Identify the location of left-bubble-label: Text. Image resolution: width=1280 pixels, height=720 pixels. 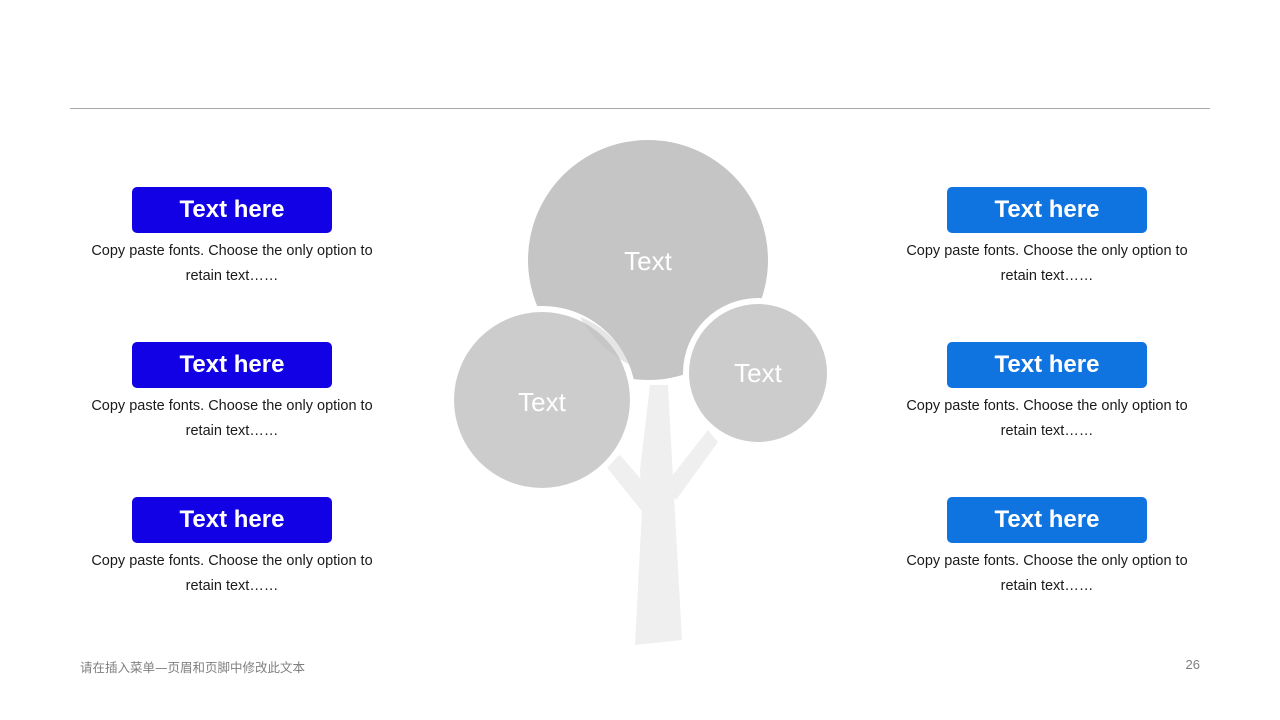
(542, 402).